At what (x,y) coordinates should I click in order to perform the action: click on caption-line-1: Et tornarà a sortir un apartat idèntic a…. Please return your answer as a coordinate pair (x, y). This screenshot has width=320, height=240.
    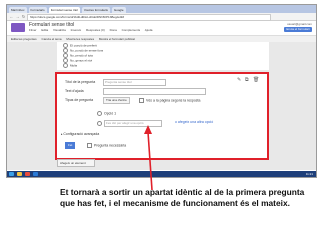
    Looking at the image, I should click on (182, 192).